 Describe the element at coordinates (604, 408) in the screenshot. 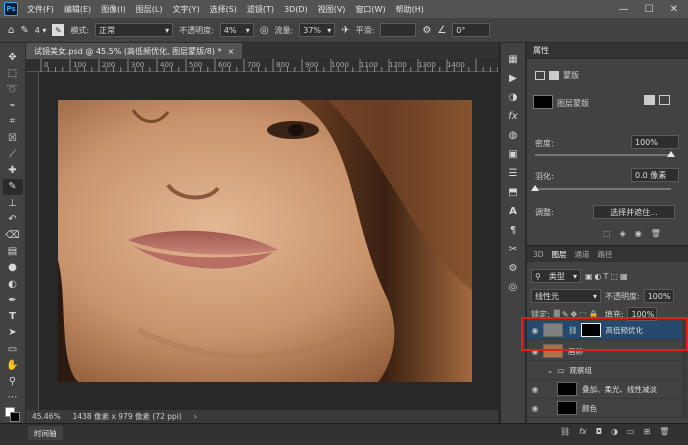

I see `layer-row: ◉ 颜色` at that location.